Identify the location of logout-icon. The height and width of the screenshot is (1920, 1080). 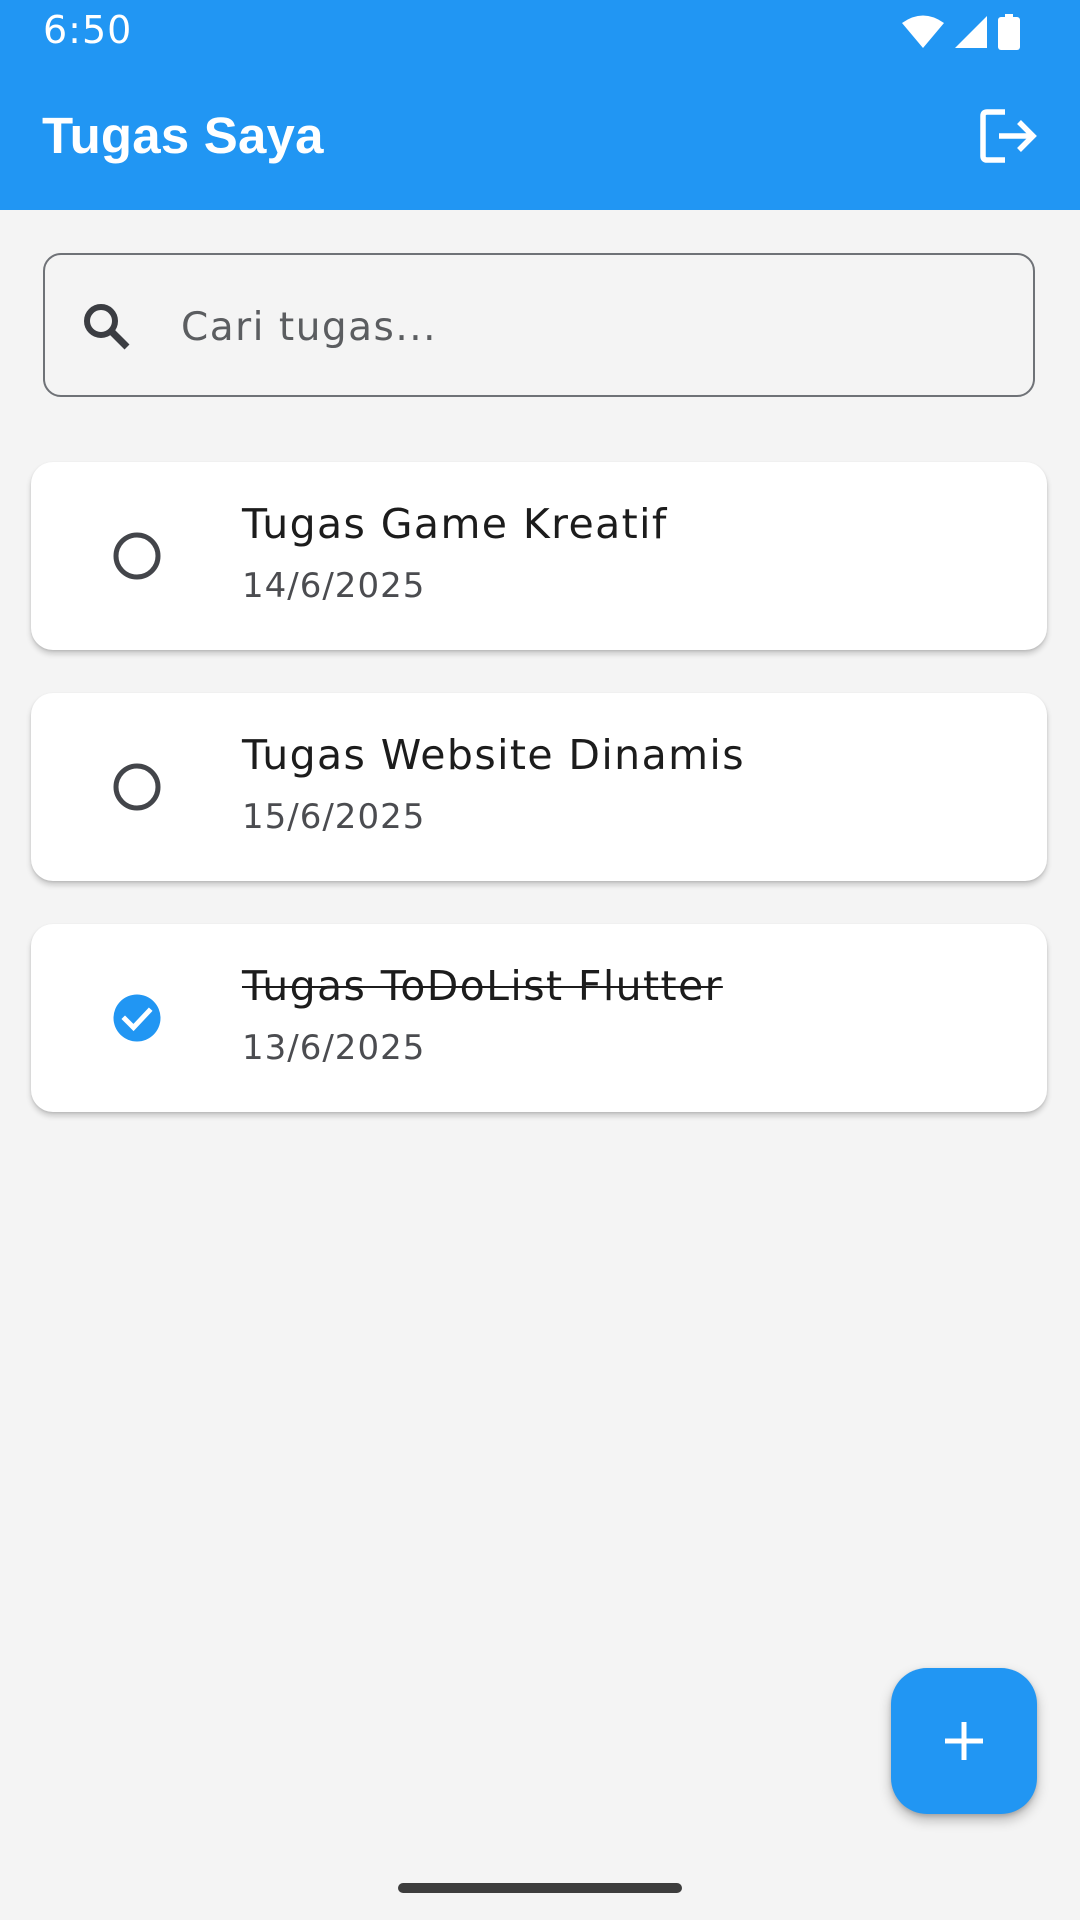
(1008, 136).